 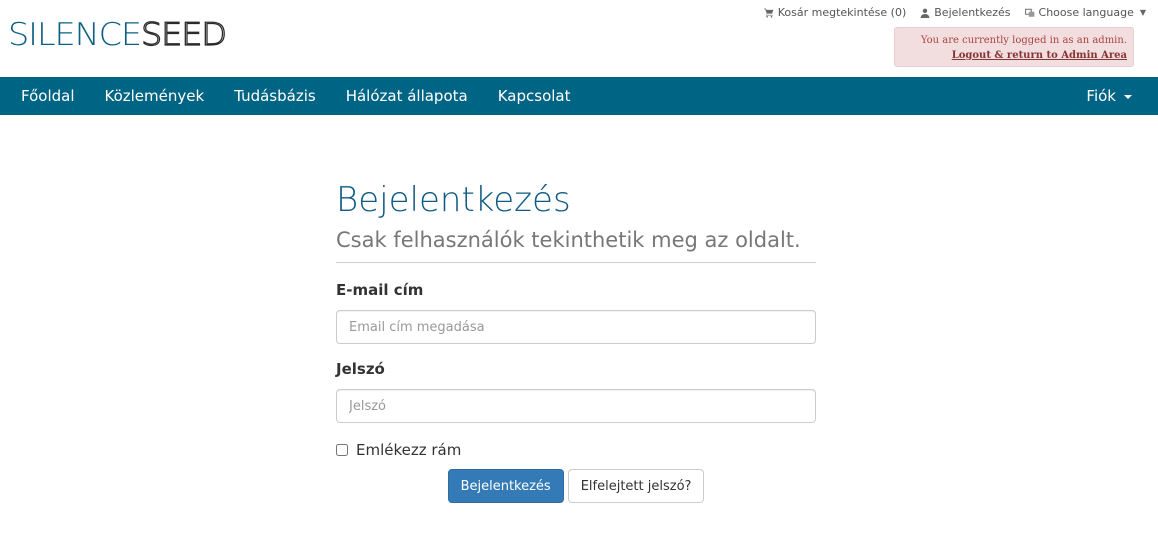 What do you see at coordinates (342, 450) in the screenshot?
I see `remember-me-checkbox` at bounding box center [342, 450].